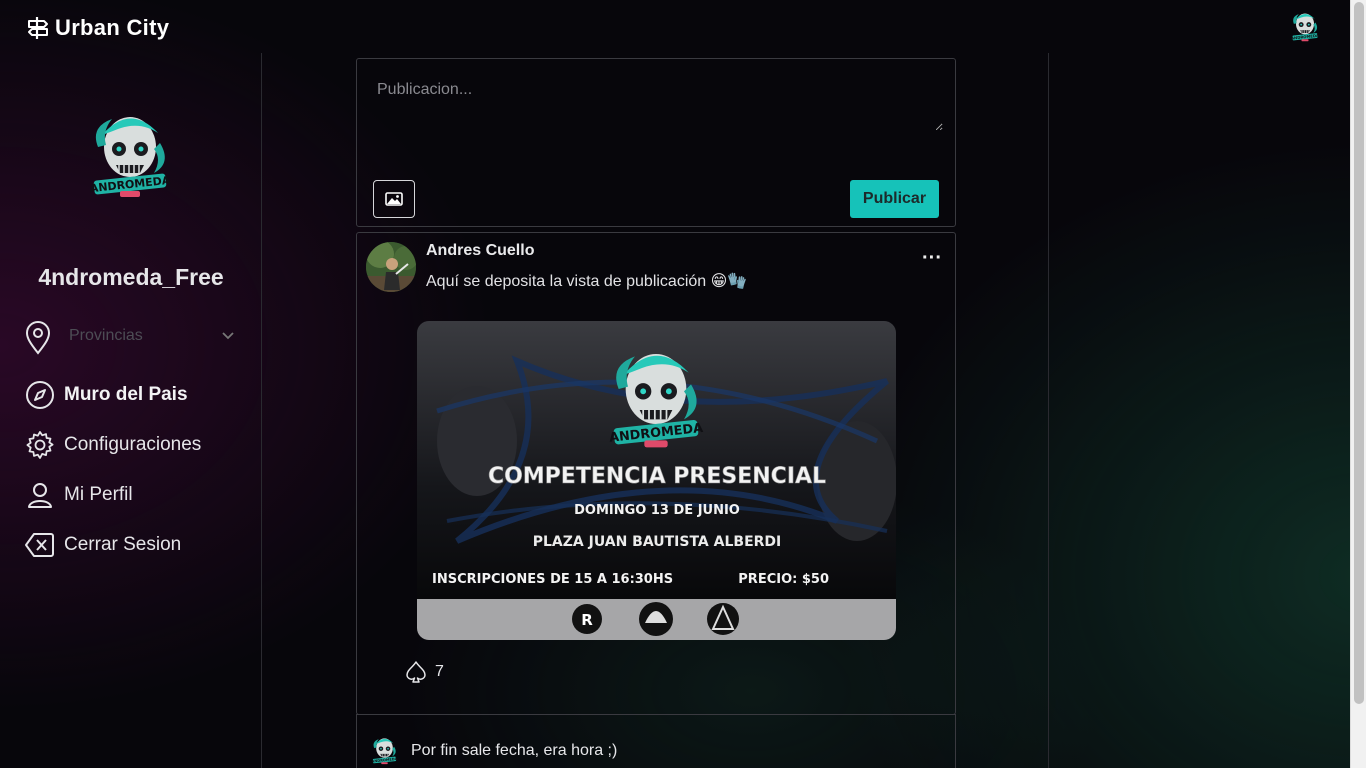 The height and width of the screenshot is (768, 1366). What do you see at coordinates (654, 100) in the screenshot?
I see `post-textarea` at bounding box center [654, 100].